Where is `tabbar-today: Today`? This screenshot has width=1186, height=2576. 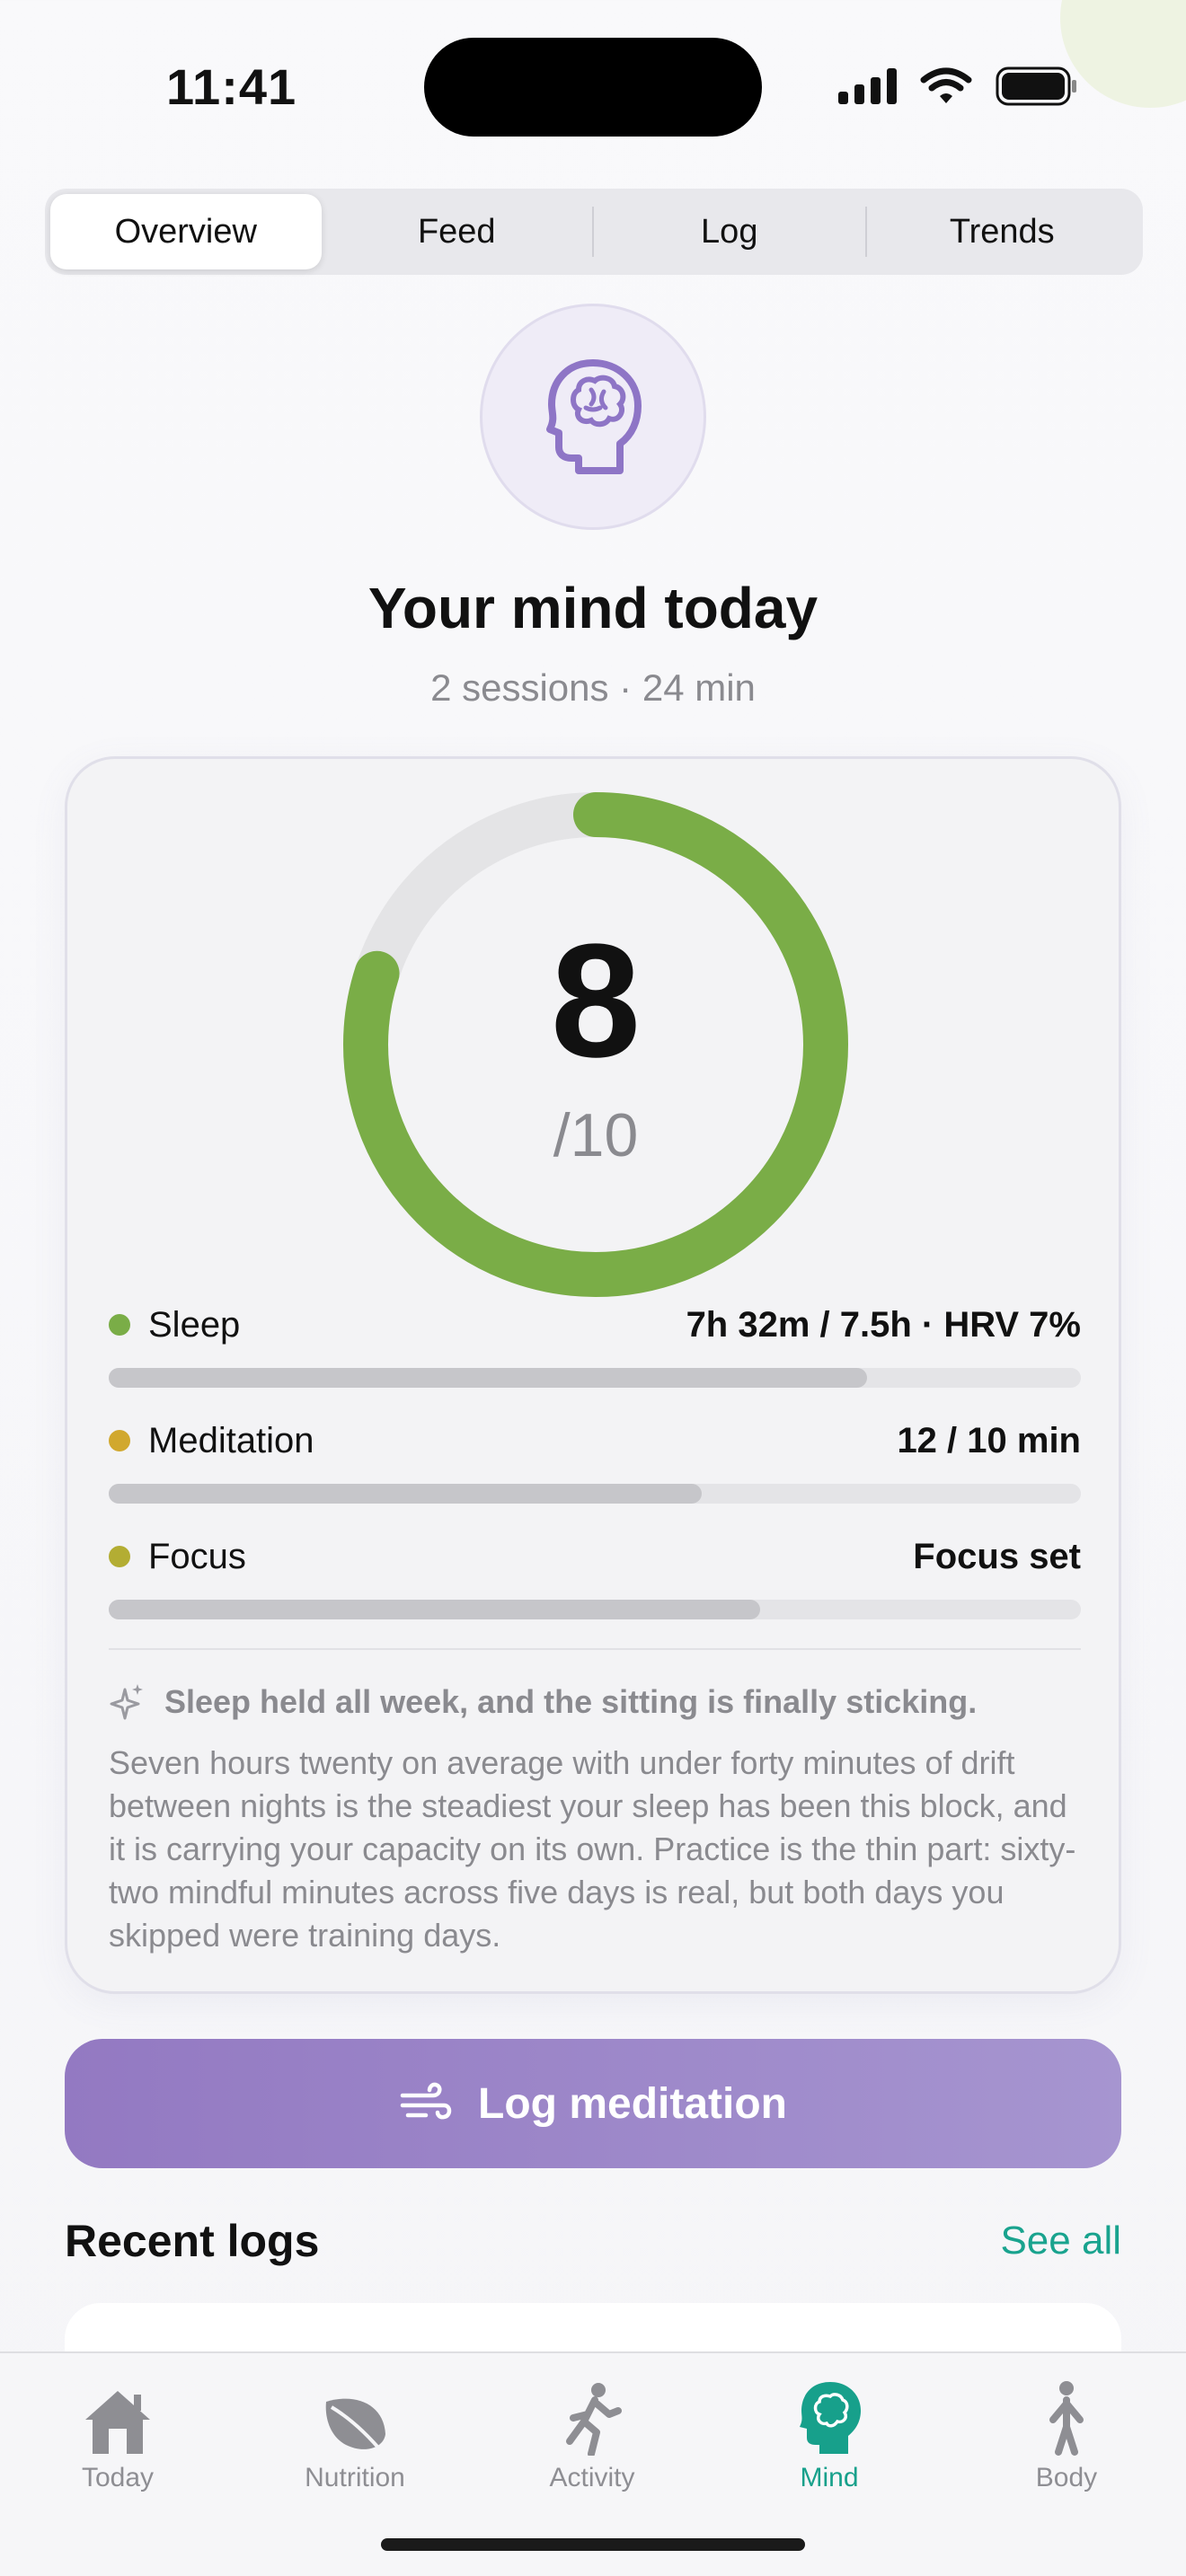 tabbar-today: Today is located at coordinates (118, 2431).